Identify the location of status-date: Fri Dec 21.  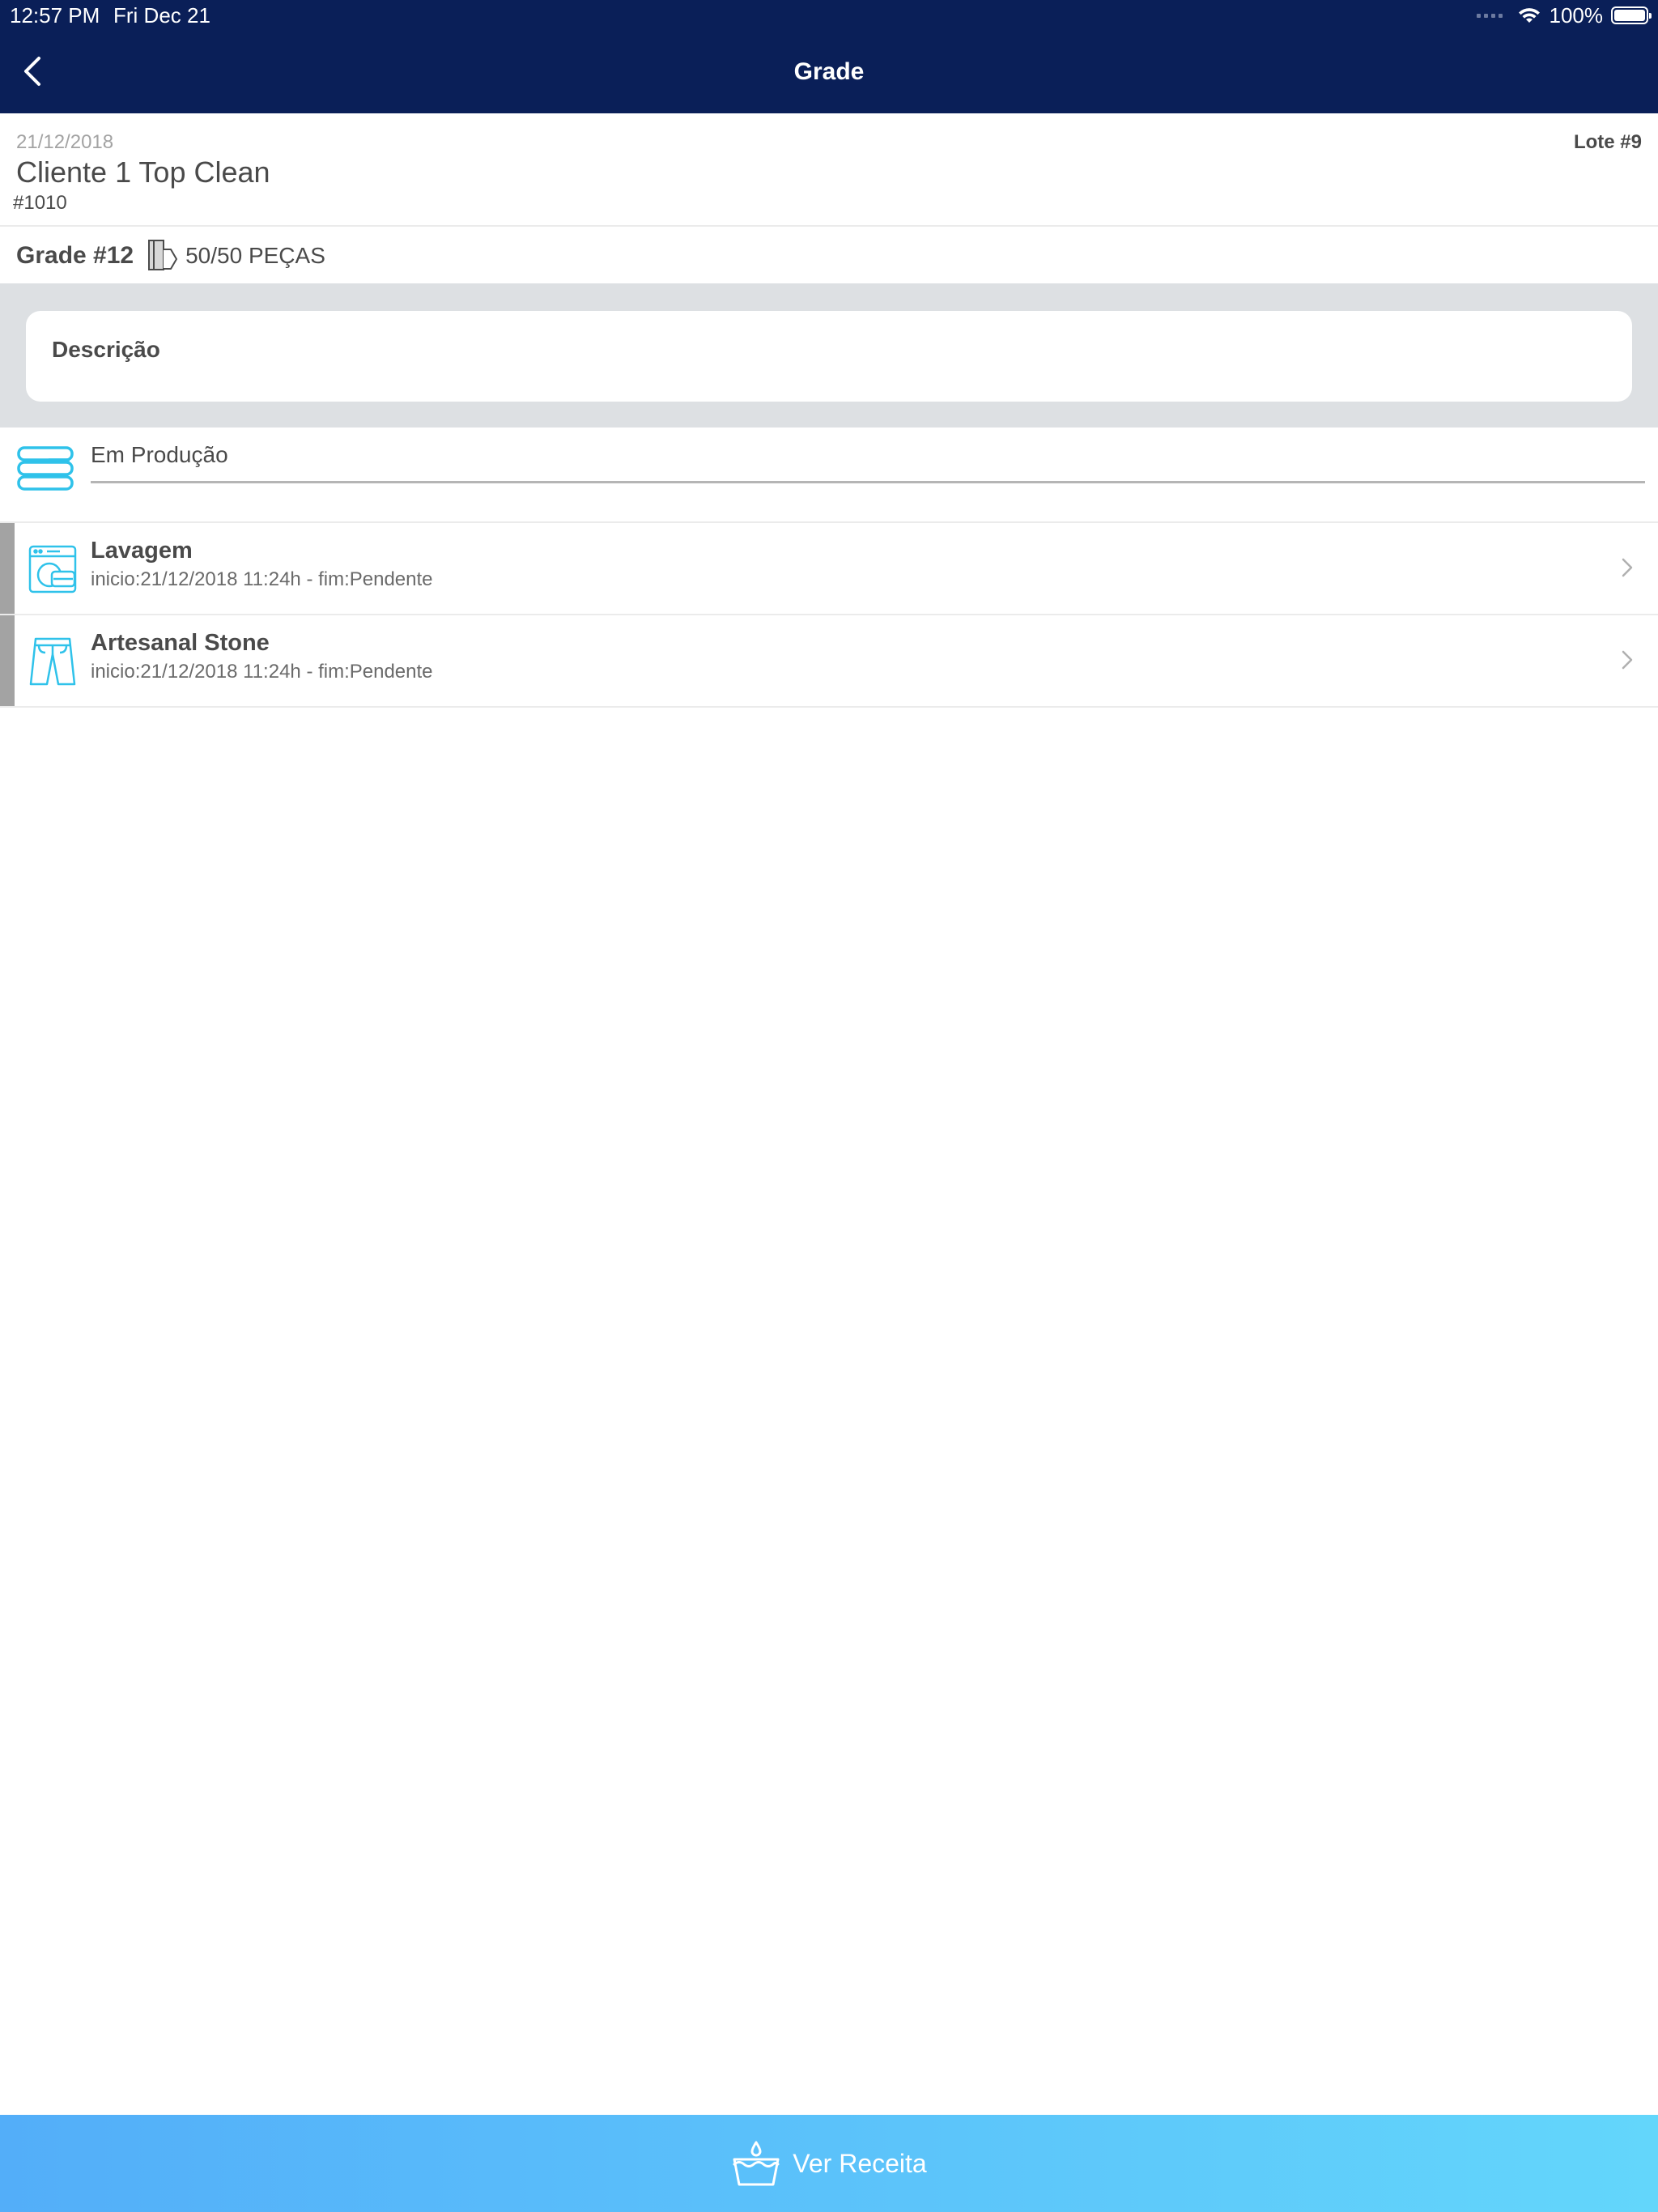
(161, 16).